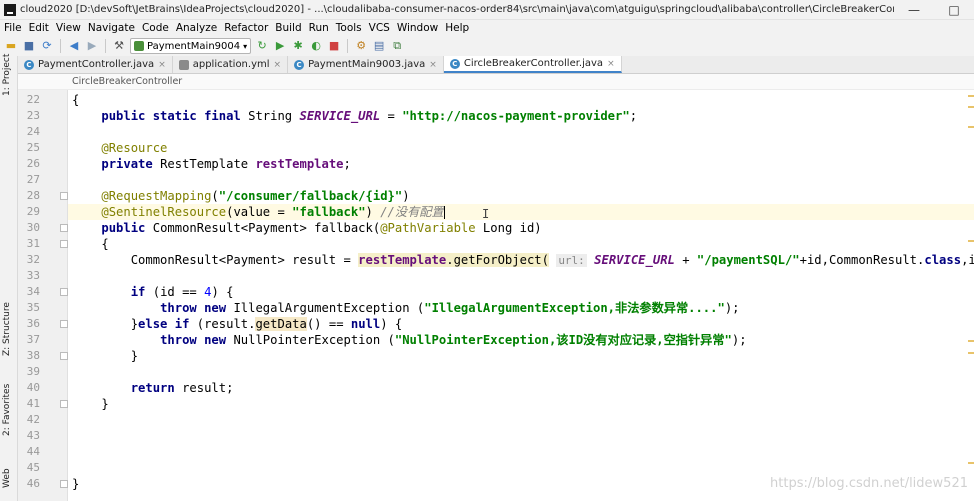  I want to click on sdk-icon: ▤, so click(379, 46).